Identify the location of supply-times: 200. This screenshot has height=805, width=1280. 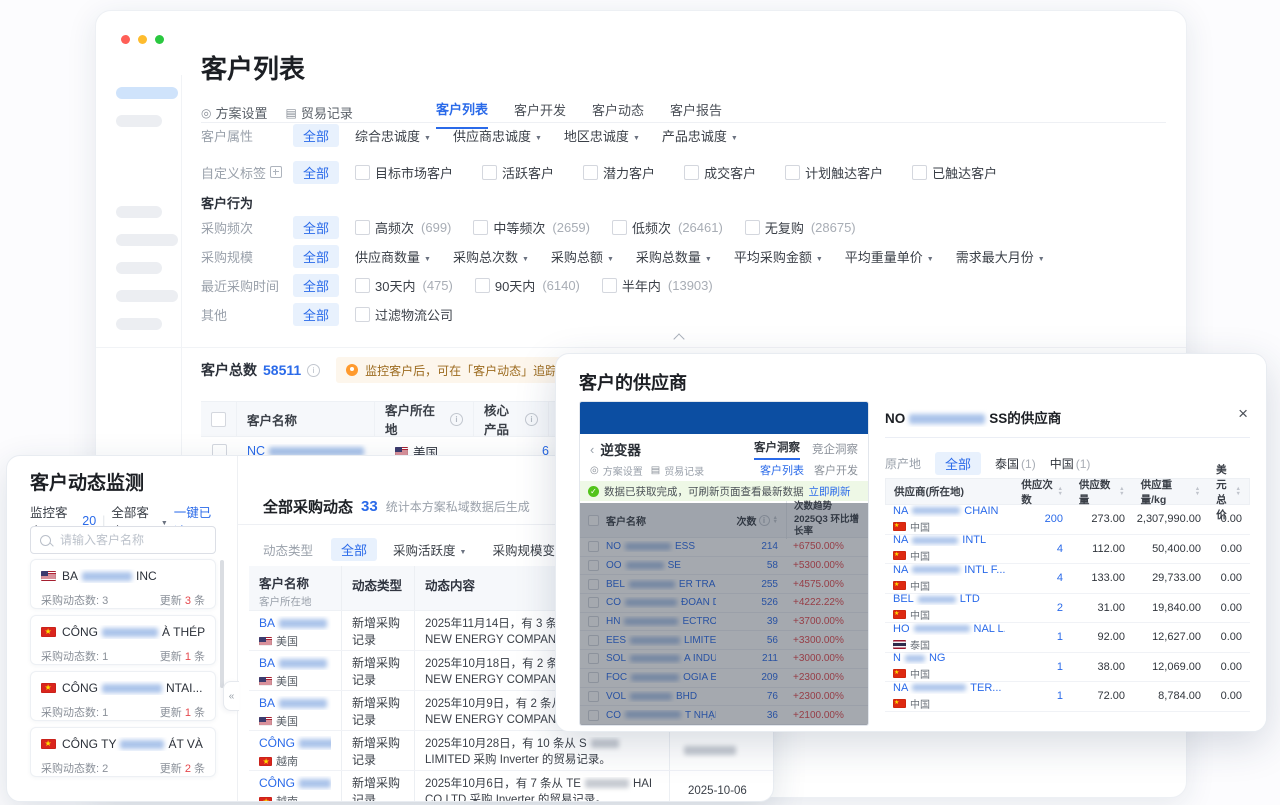
(1042, 519).